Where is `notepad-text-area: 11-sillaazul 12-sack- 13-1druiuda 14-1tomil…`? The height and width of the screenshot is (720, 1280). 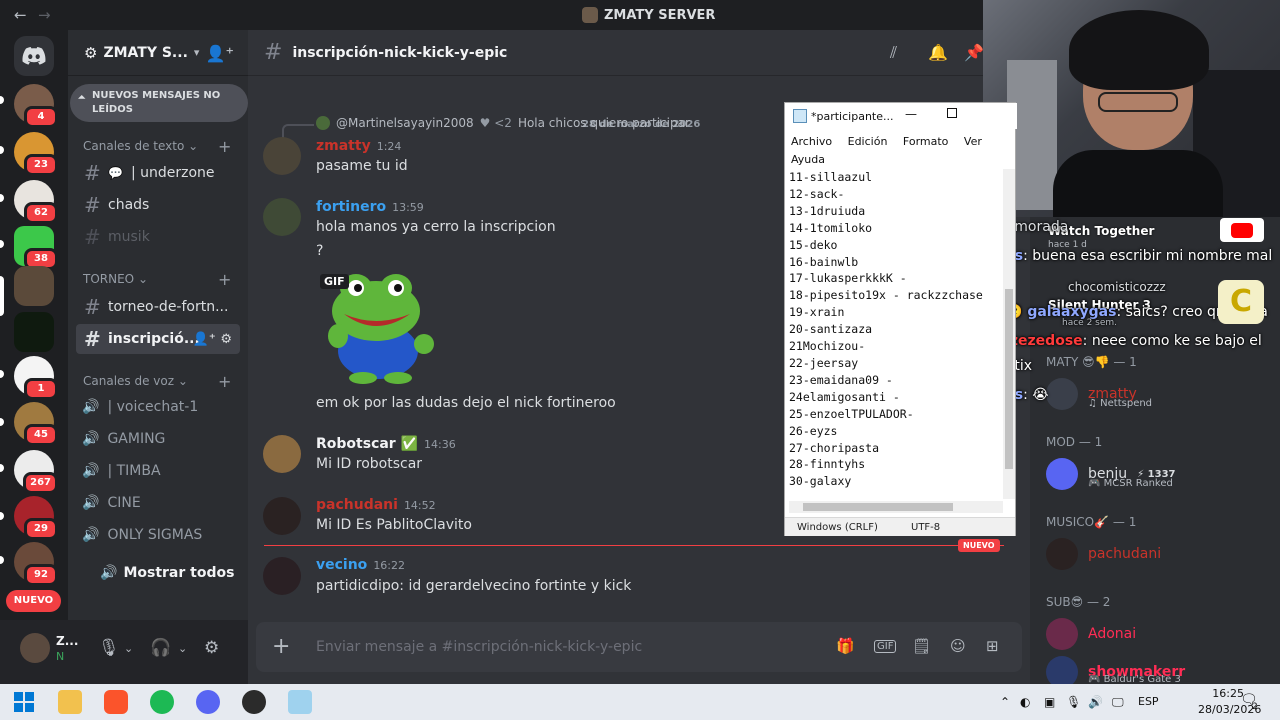 notepad-text-area: 11-sillaazul 12-sack- 13-1druiuda 14-1tomil… is located at coordinates (896, 329).